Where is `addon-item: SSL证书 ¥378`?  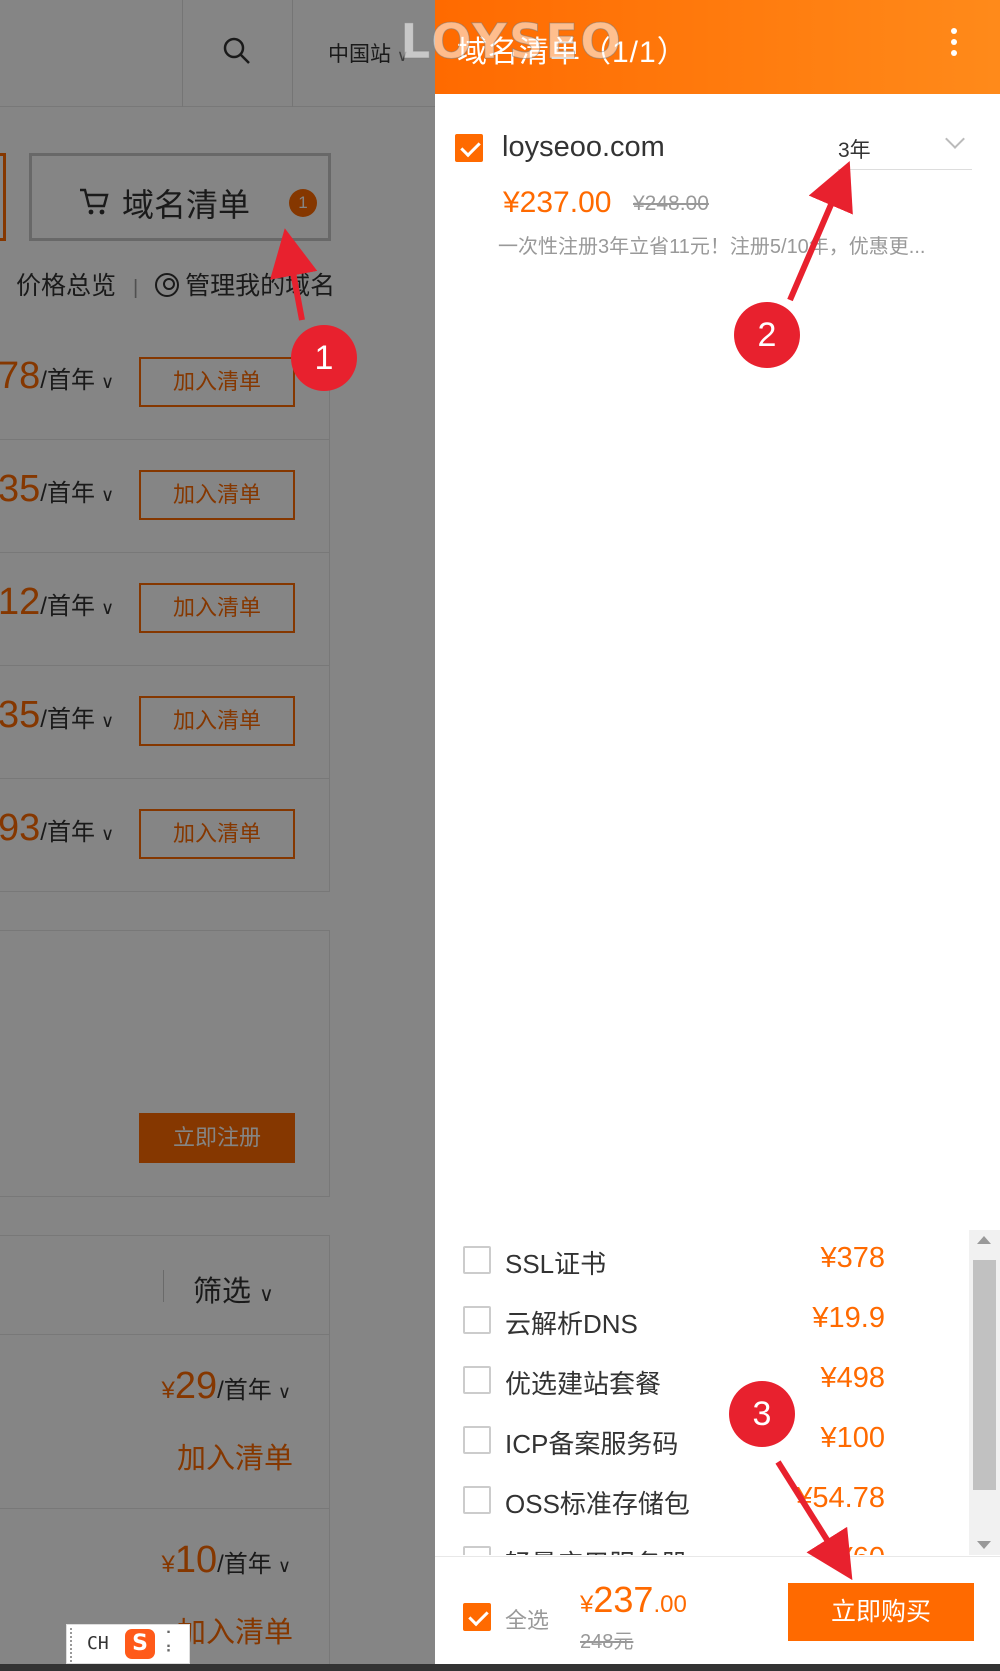 addon-item: SSL证书 ¥378 is located at coordinates (702, 1260).